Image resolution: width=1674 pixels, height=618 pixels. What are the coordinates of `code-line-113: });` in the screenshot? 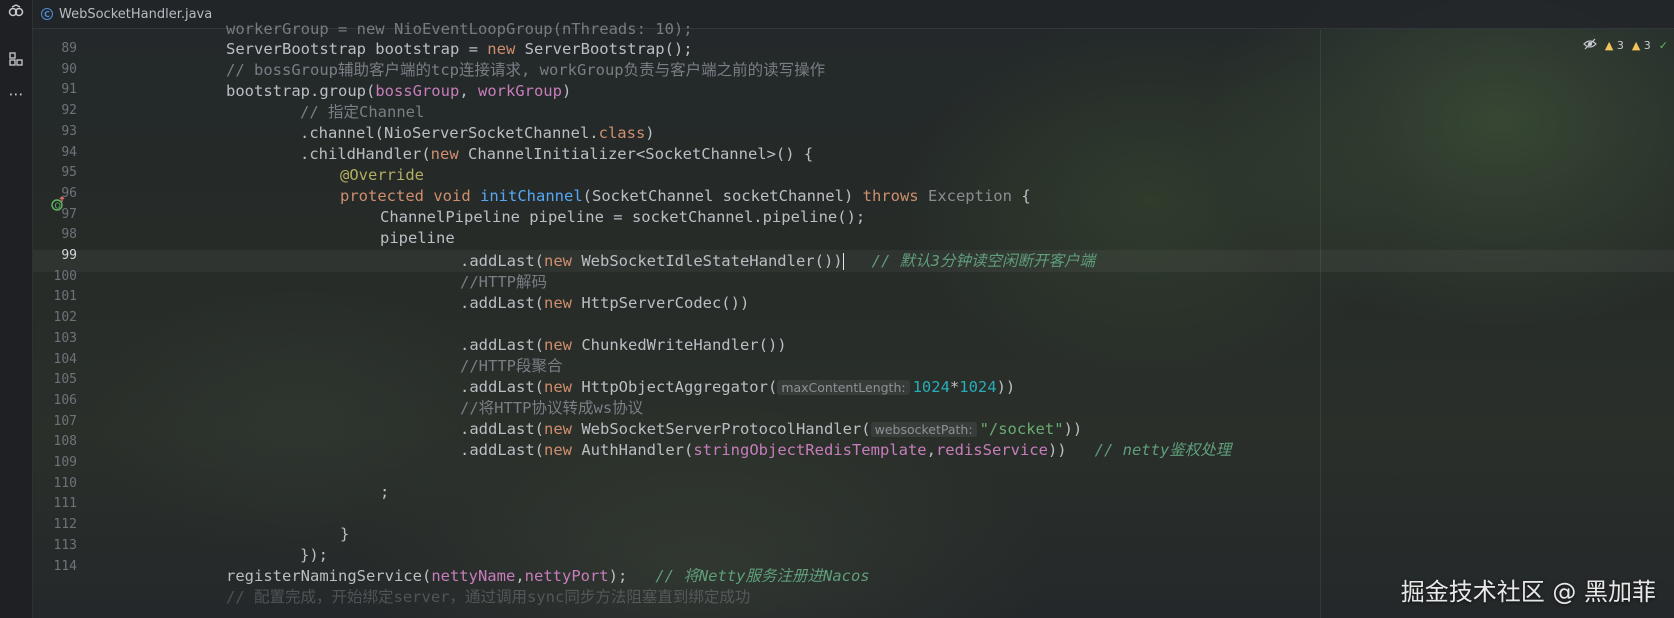 It's located at (314, 555).